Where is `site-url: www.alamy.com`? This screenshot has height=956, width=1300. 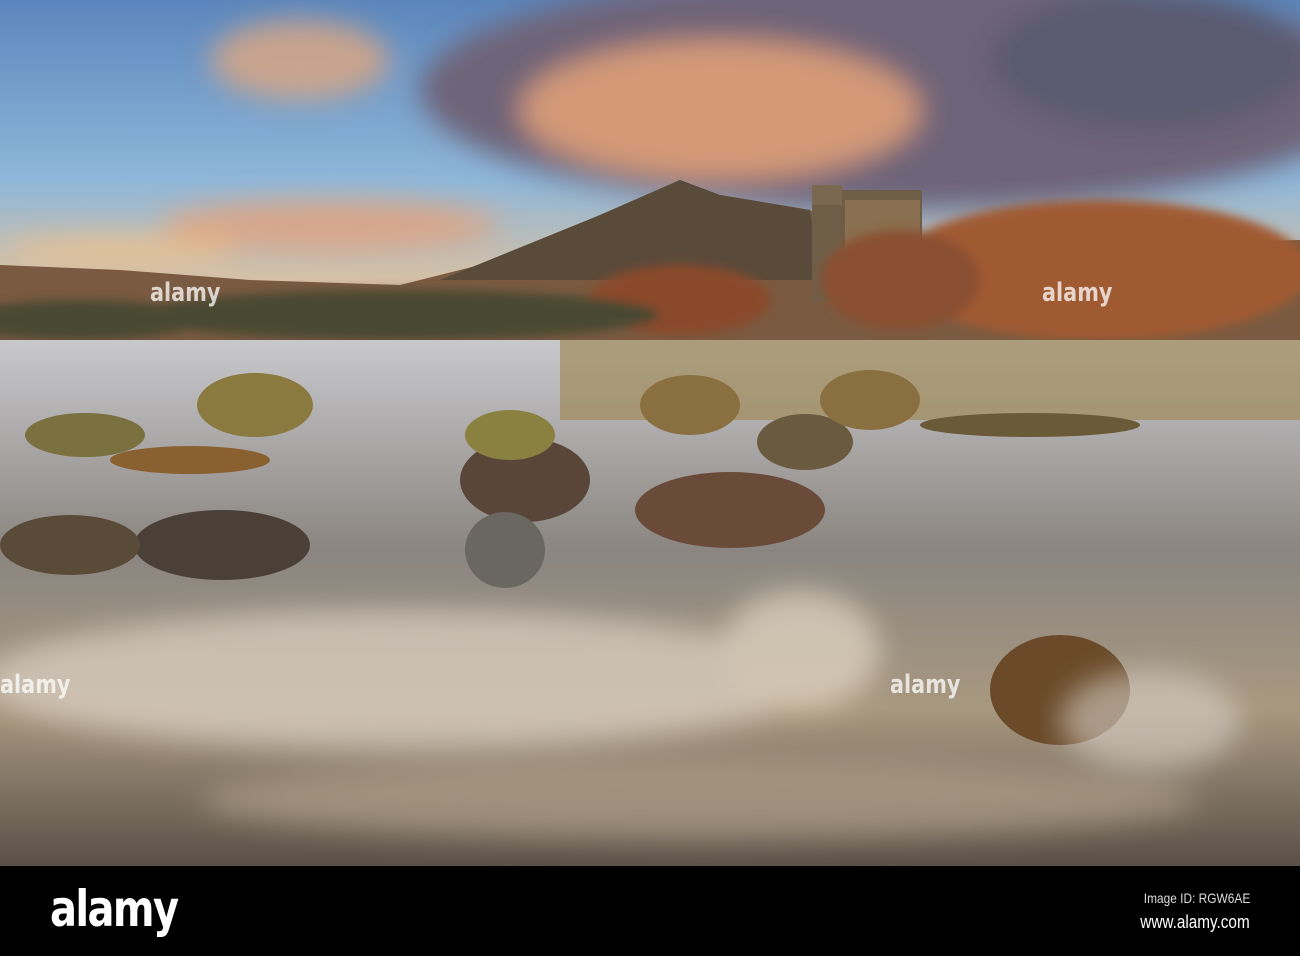 site-url: www.alamy.com is located at coordinates (1195, 922).